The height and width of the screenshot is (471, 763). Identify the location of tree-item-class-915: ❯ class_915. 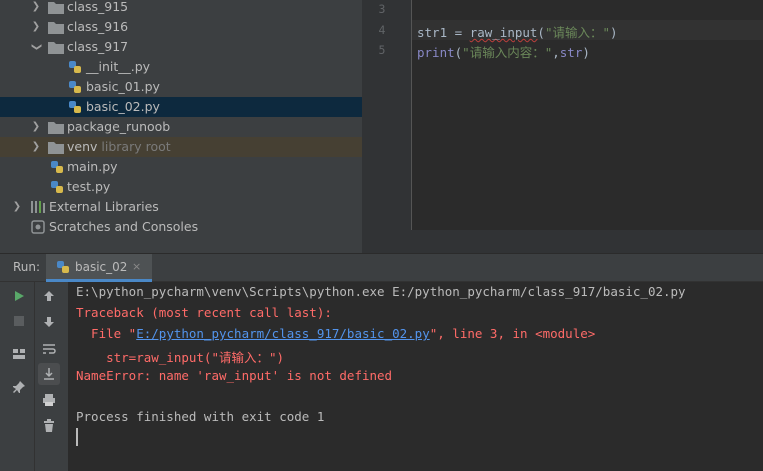
(181, 8).